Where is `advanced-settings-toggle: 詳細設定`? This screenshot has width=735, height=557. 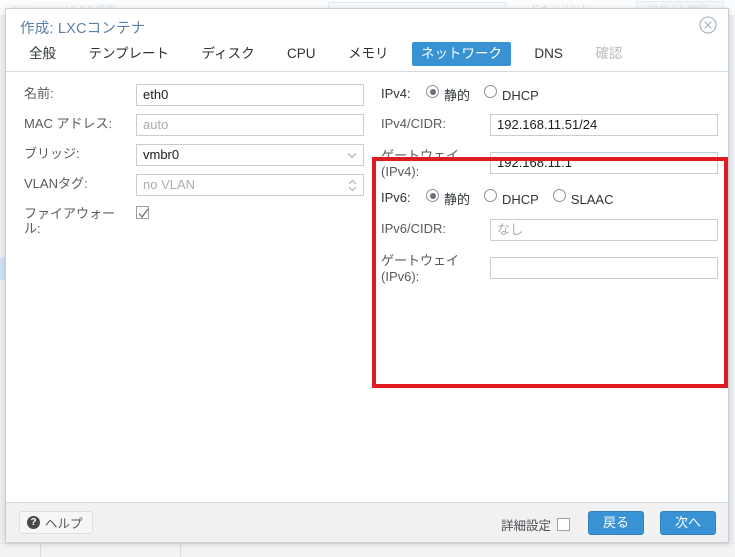
advanced-settings-toggle: 詳細設定 is located at coordinates (535, 524).